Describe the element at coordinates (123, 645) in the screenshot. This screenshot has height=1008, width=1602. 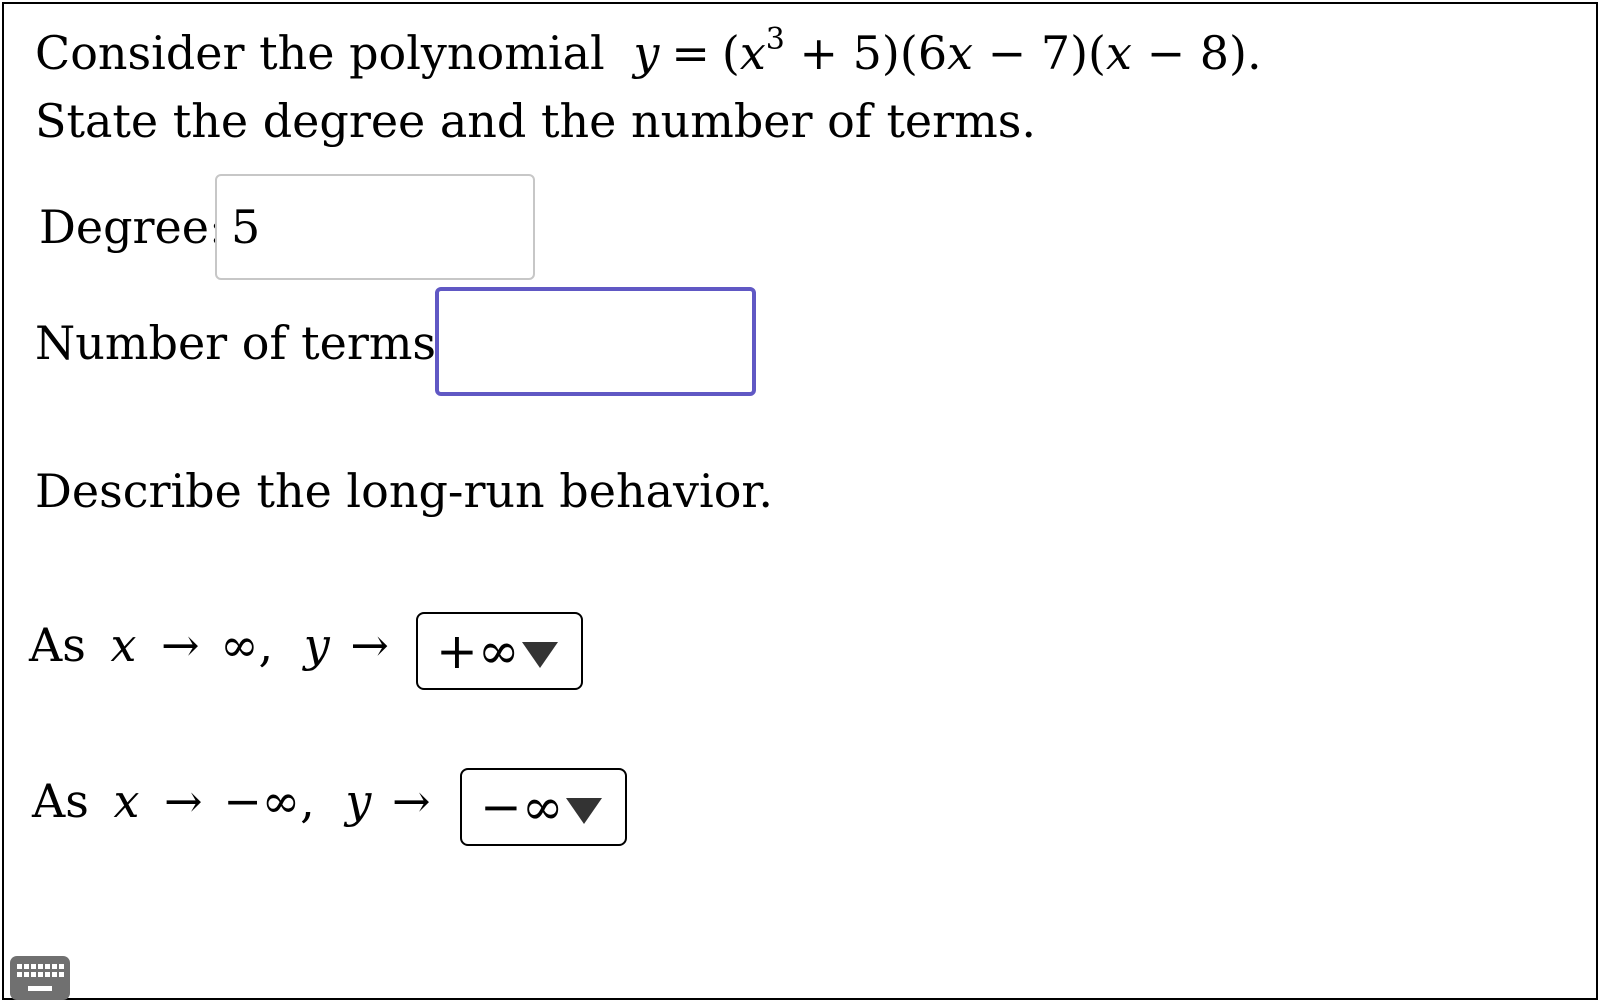
I see `pos-x: x` at that location.